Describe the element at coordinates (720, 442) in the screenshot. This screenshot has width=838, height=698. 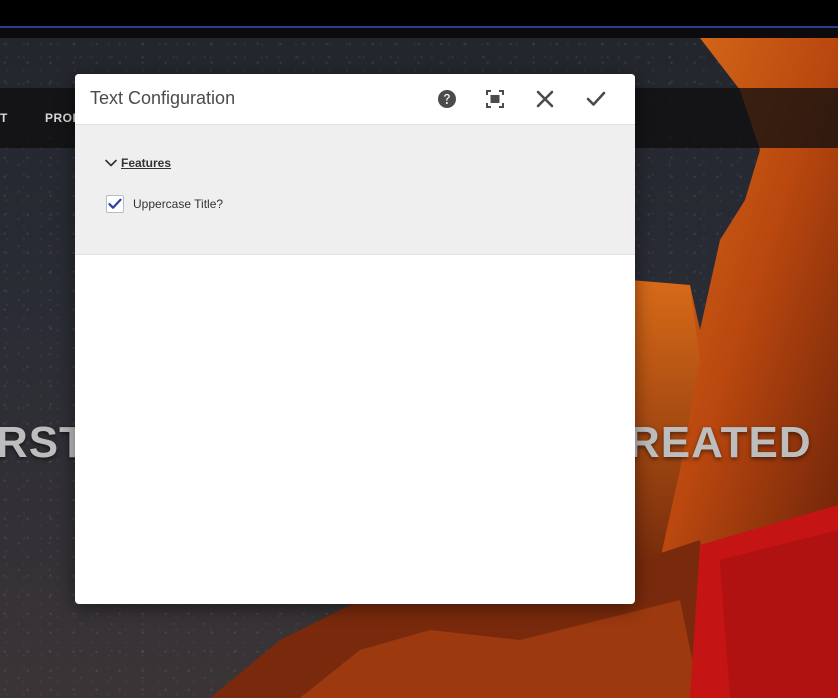
I see `hero-heading-right: REATED` at that location.